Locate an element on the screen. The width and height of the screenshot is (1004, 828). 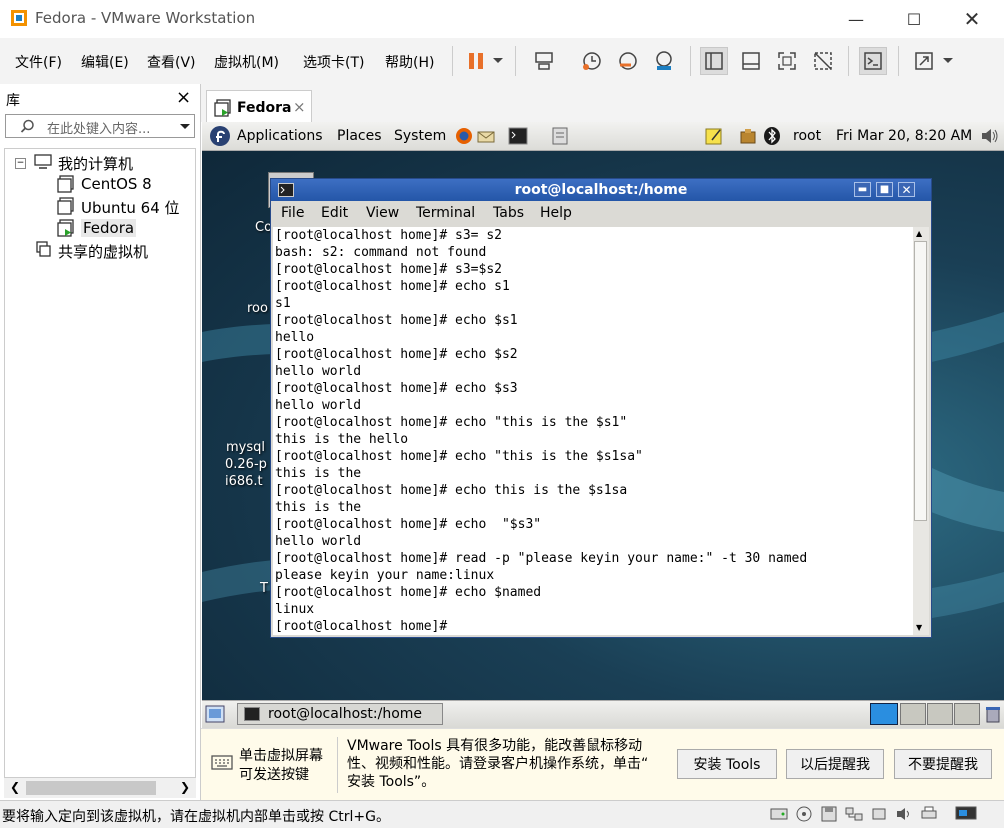
menu-help: 帮助(H) is located at coordinates (409, 62).